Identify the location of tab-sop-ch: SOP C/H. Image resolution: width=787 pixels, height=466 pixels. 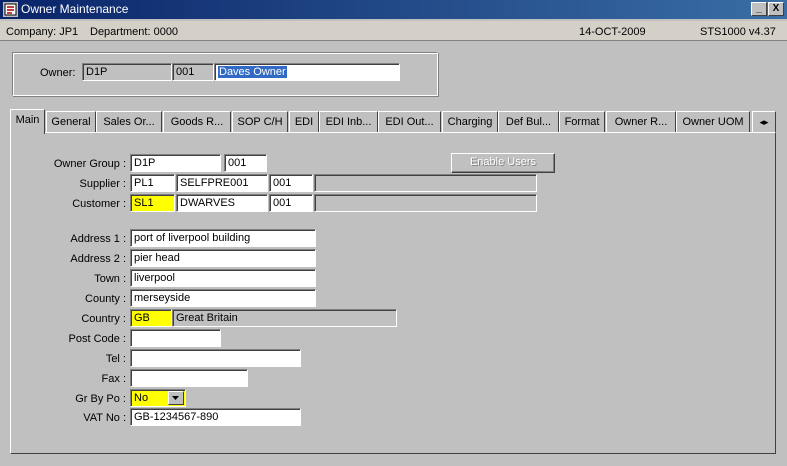
(260, 122).